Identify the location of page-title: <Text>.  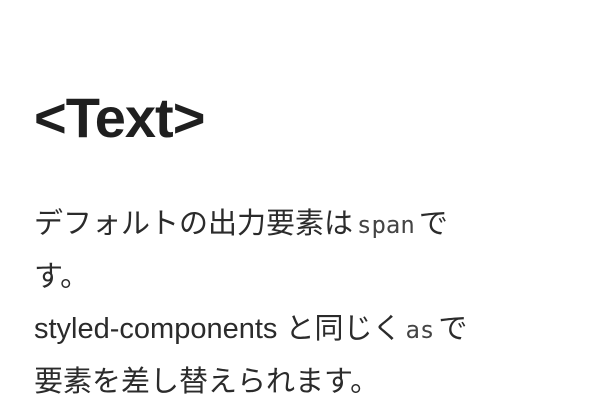
(119, 117).